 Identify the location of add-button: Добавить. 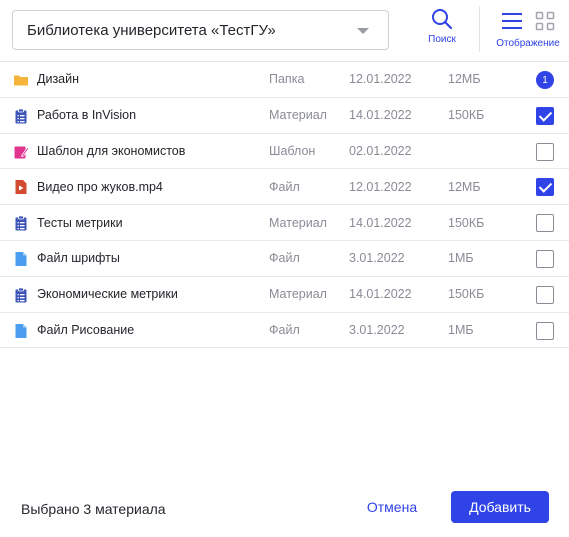
(500, 507).